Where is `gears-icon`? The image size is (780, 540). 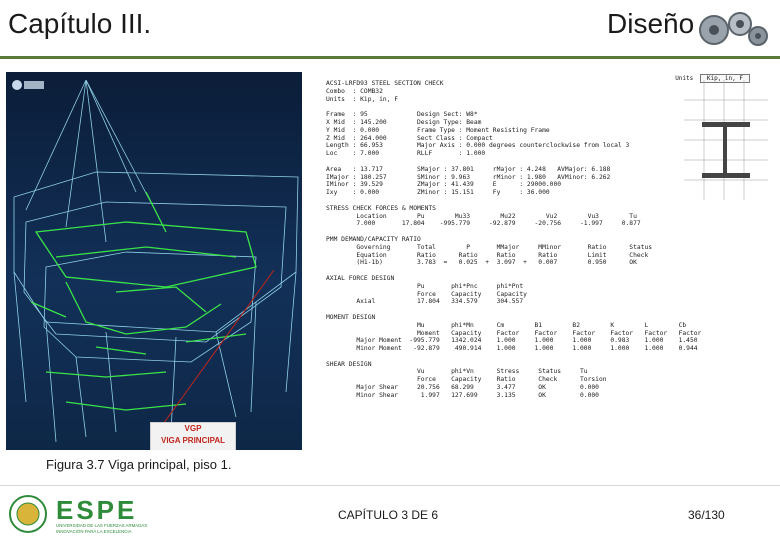
gears-icon is located at coordinates (733, 29).